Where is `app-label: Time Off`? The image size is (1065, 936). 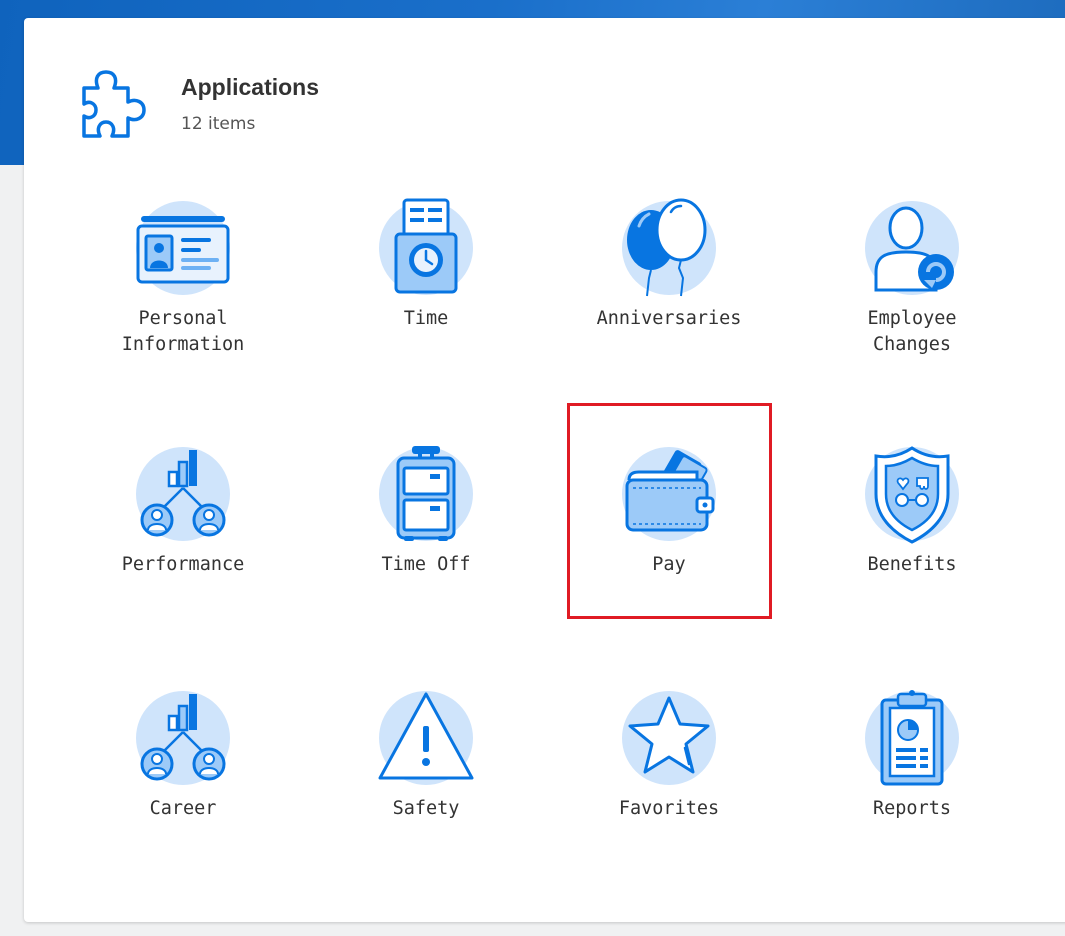 app-label: Time Off is located at coordinates (426, 564).